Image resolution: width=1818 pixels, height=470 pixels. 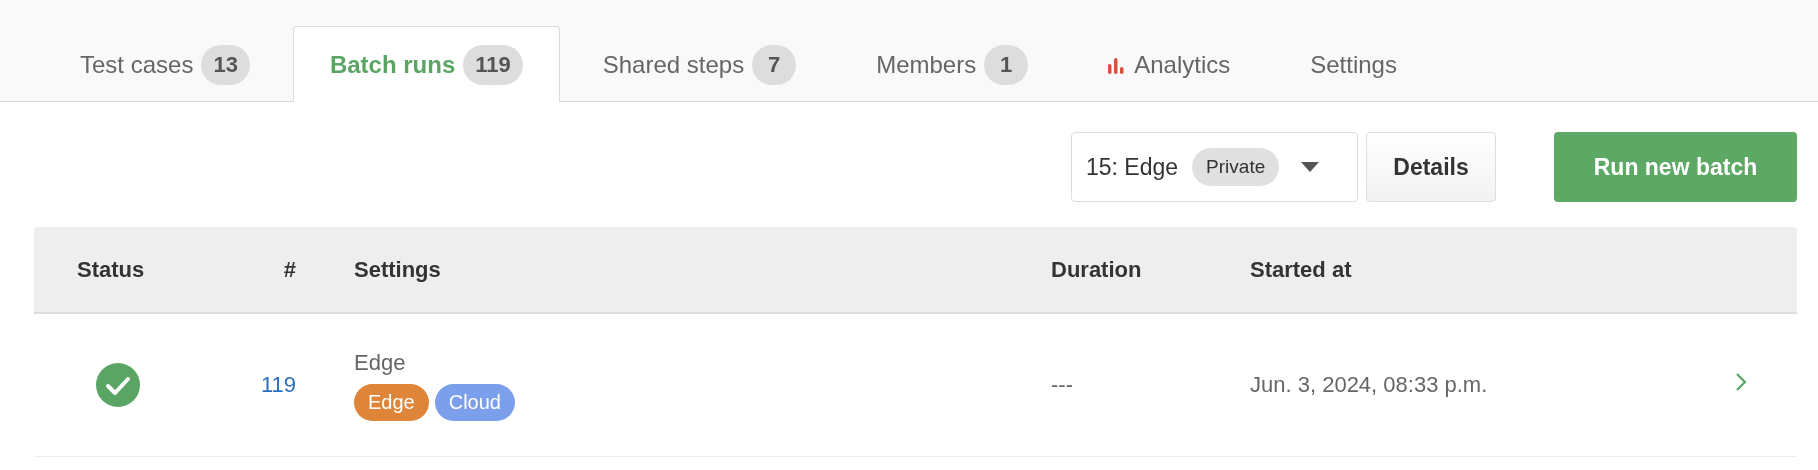 I want to click on tab-label: Members, so click(x=926, y=65).